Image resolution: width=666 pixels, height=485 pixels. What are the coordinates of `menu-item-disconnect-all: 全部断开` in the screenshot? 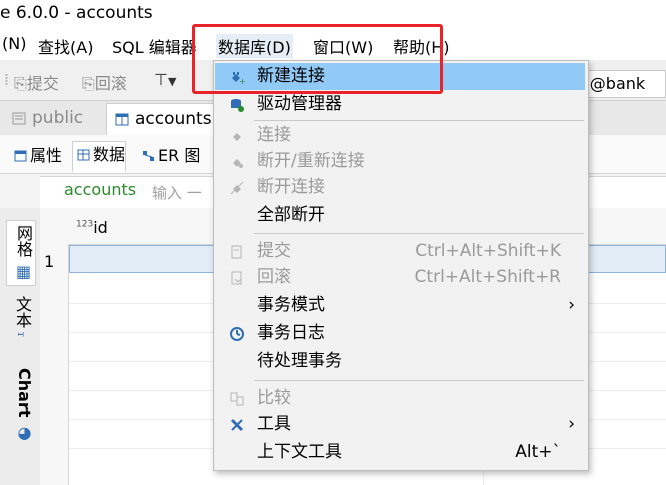 It's located at (400, 215).